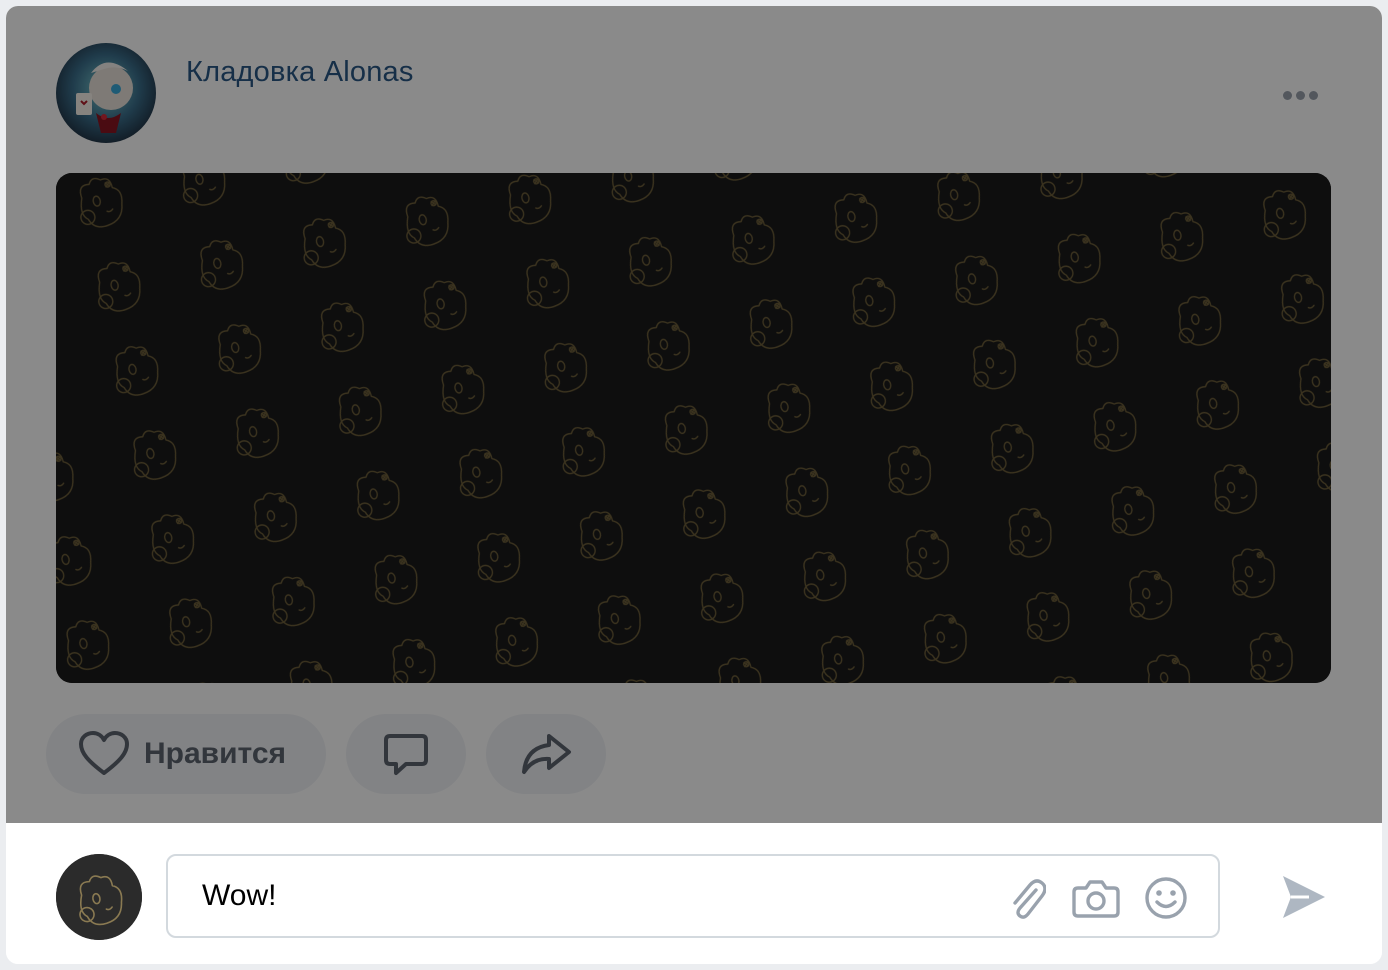  I want to click on like-button: Нравится, so click(186, 754).